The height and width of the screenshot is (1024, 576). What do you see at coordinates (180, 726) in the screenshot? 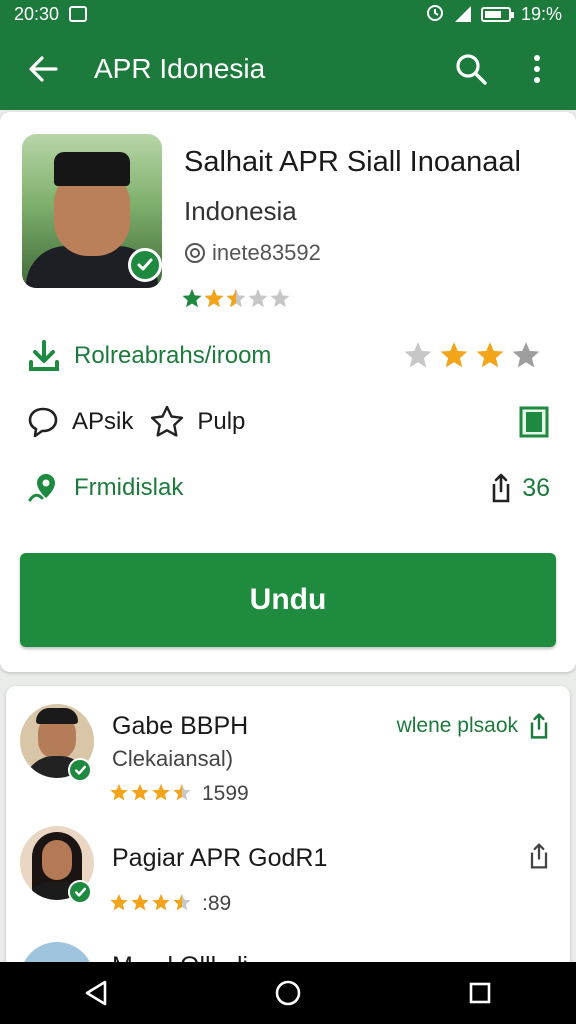
I see `list-item-name: Gabe BBPH` at bounding box center [180, 726].